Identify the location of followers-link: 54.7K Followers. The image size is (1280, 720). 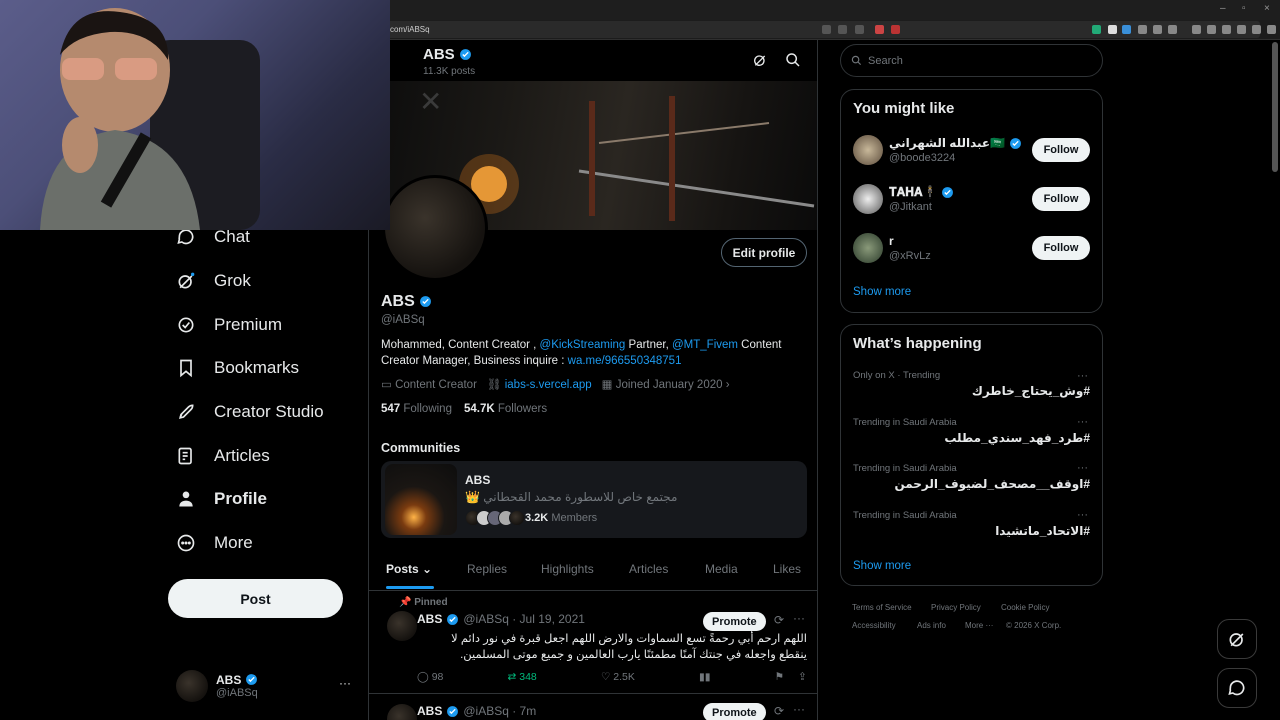
(505, 409).